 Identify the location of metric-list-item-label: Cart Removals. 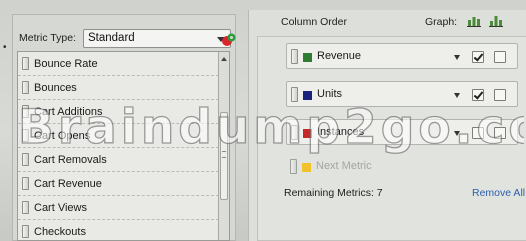
(70, 159).